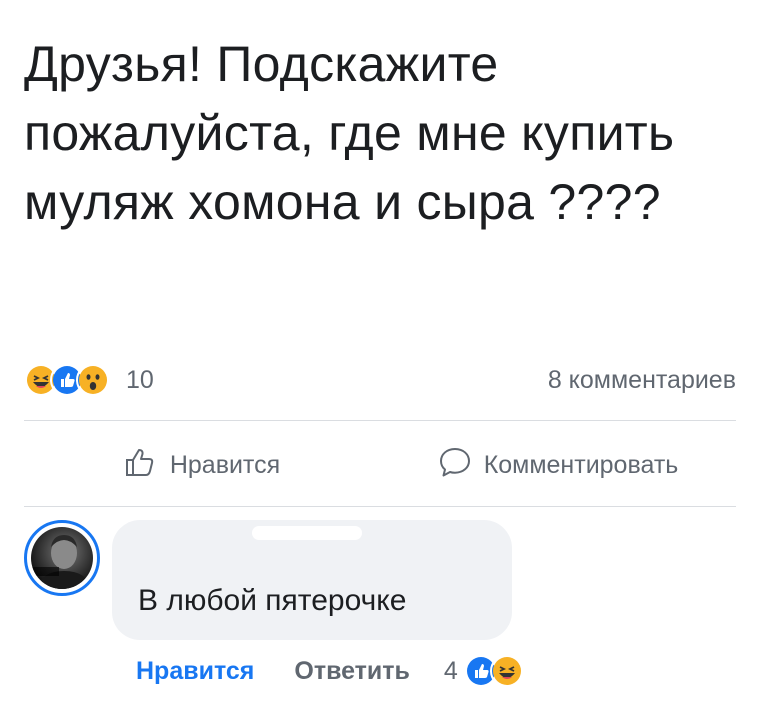 The height and width of the screenshot is (711, 760). I want to click on comment-button: Комментировать, so click(558, 465).